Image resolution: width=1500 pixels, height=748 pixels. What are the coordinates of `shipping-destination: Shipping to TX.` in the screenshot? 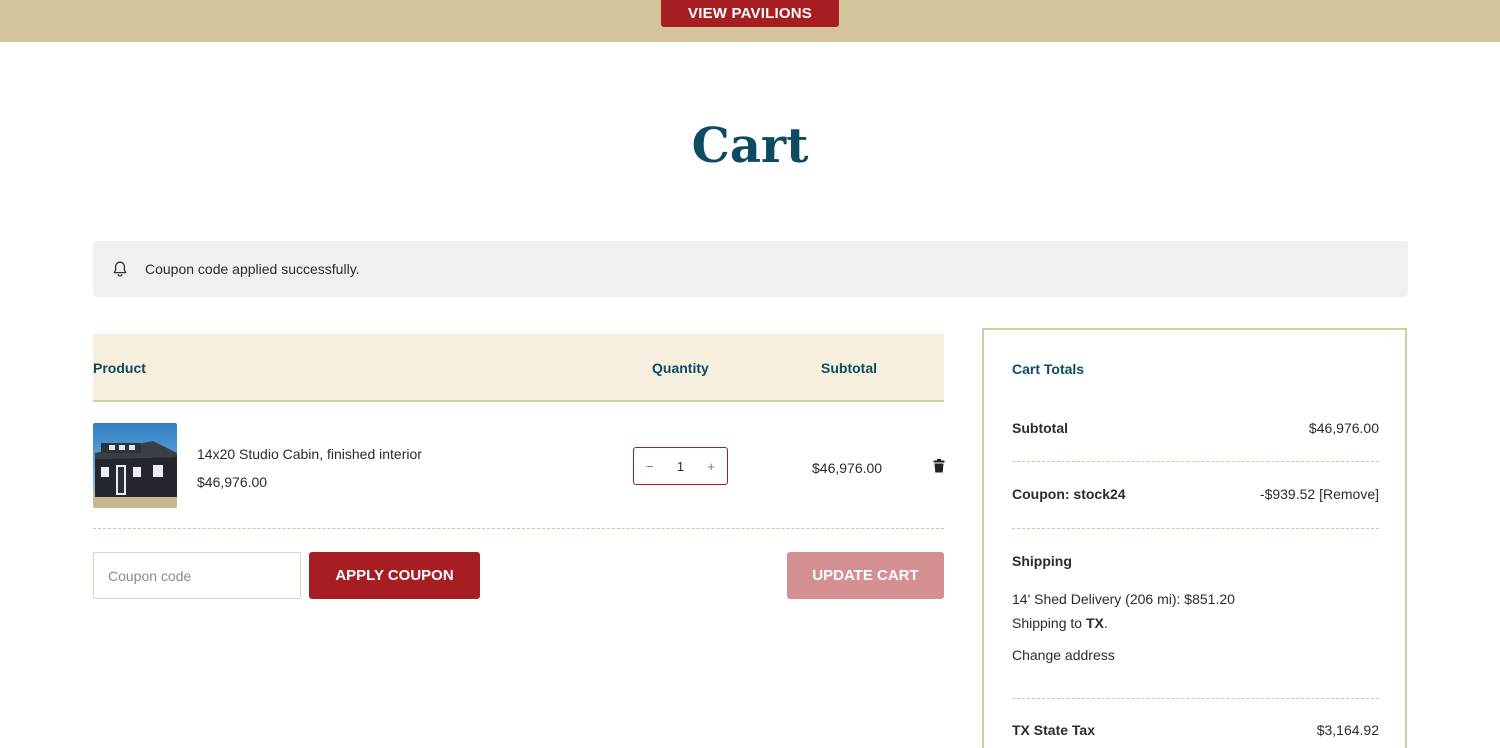 It's located at (1060, 623).